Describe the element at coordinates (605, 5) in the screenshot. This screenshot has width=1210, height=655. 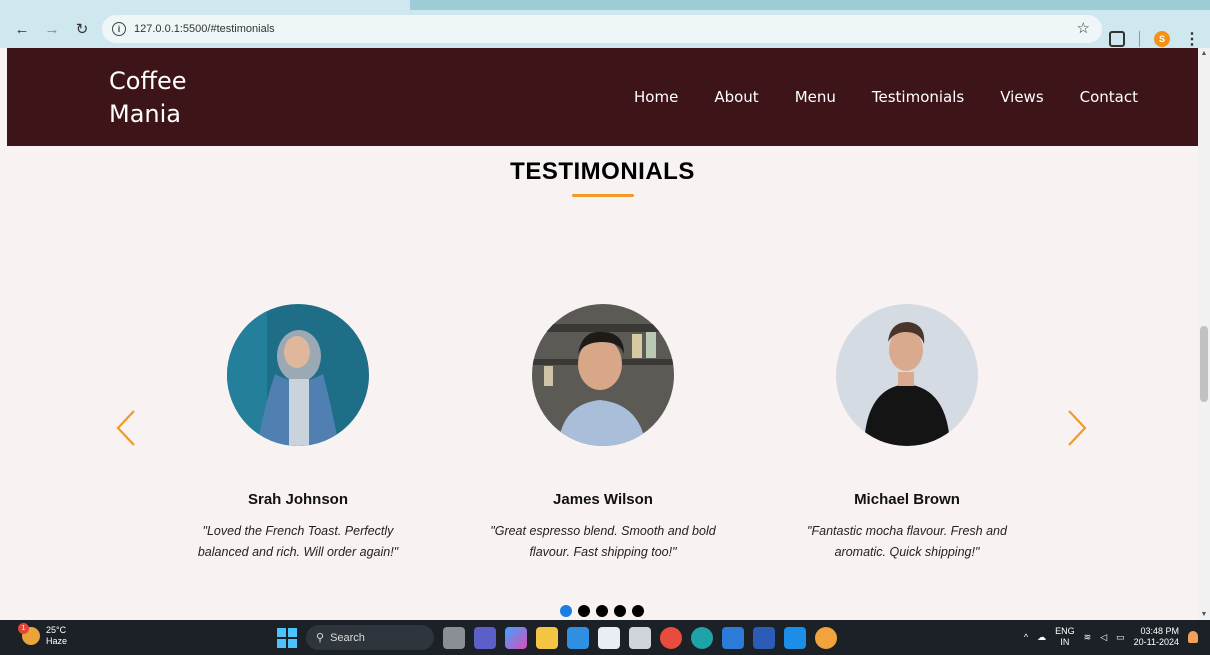
I see `tab-strip` at that location.